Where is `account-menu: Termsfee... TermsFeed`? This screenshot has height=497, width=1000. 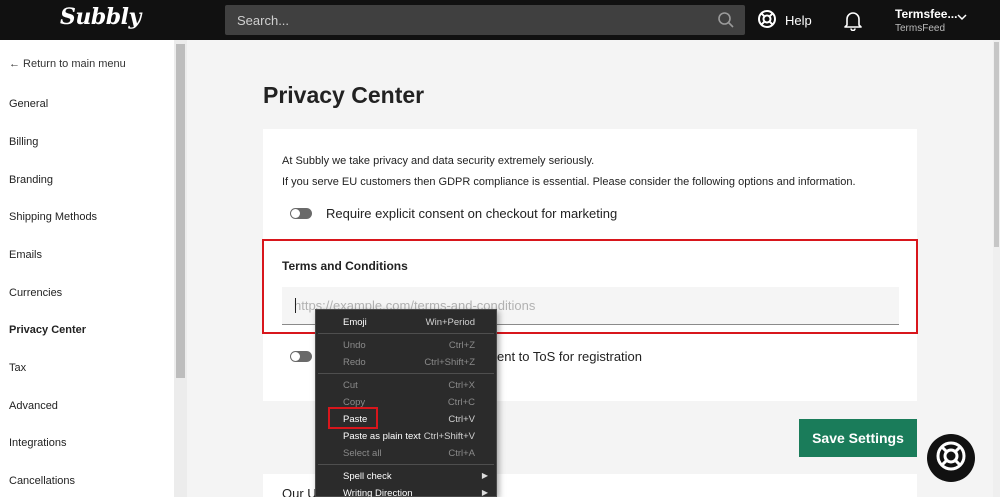
account-menu: Termsfee... TermsFeed is located at coordinates (931, 20).